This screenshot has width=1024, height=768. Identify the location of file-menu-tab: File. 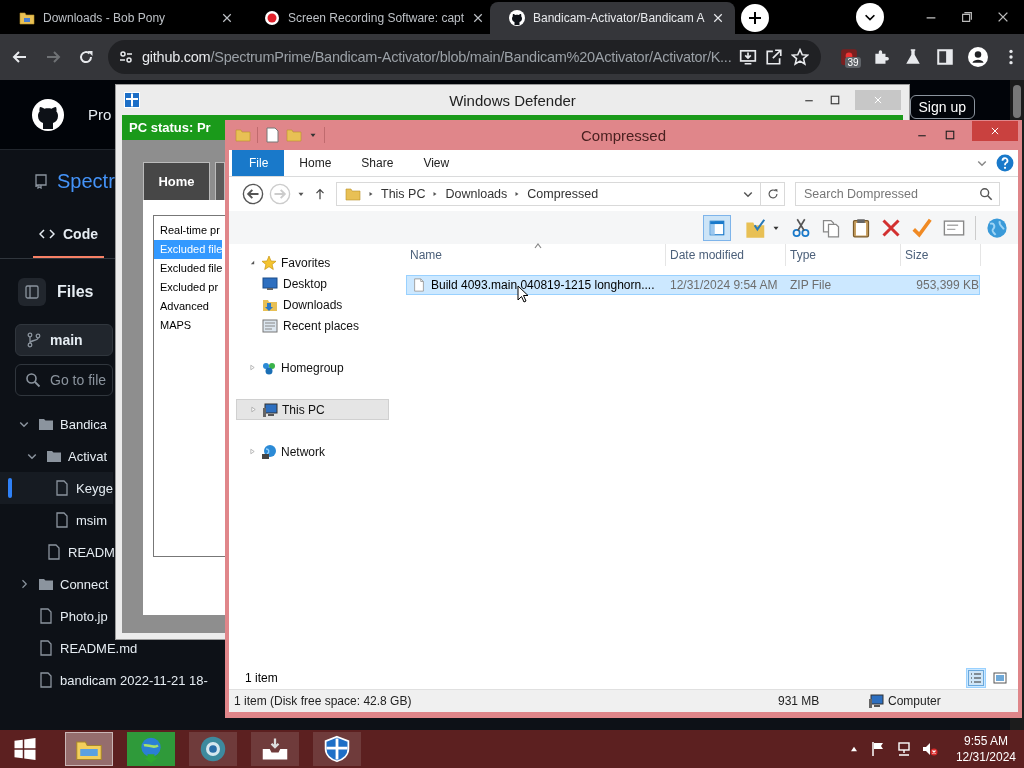
(258, 163).